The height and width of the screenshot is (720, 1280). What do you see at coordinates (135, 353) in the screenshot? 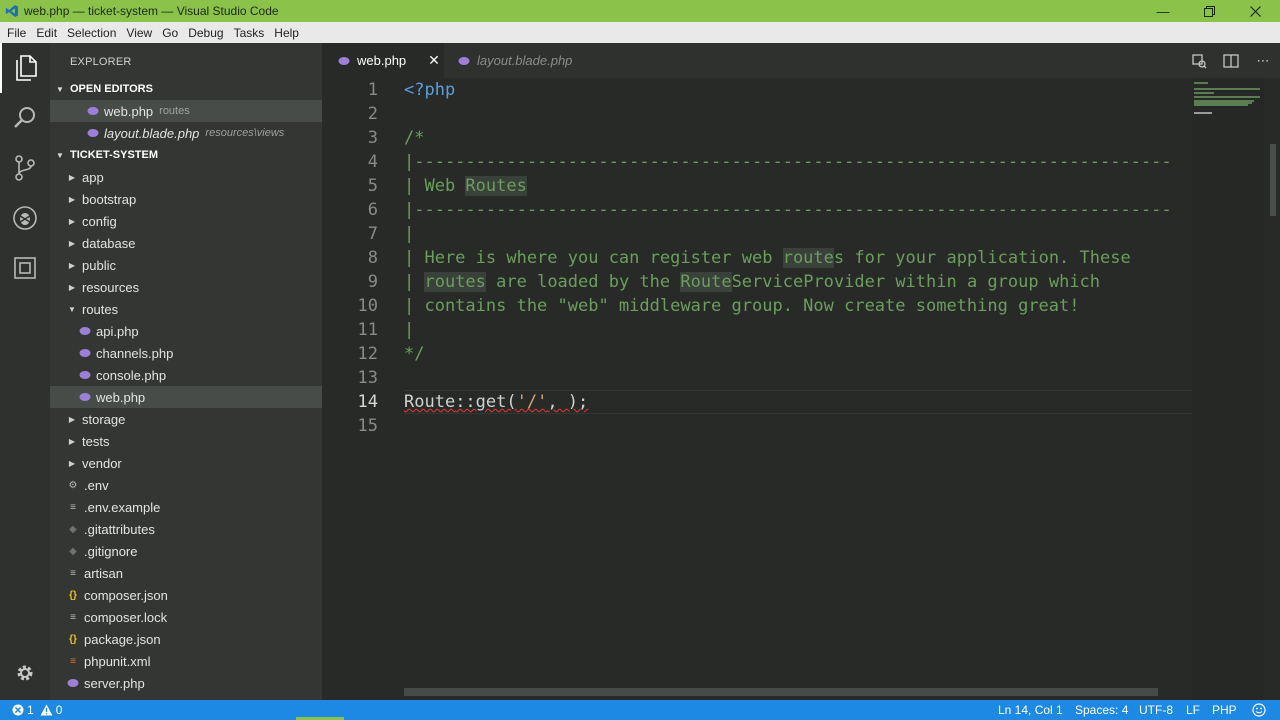
I see `file-name: channels.php` at bounding box center [135, 353].